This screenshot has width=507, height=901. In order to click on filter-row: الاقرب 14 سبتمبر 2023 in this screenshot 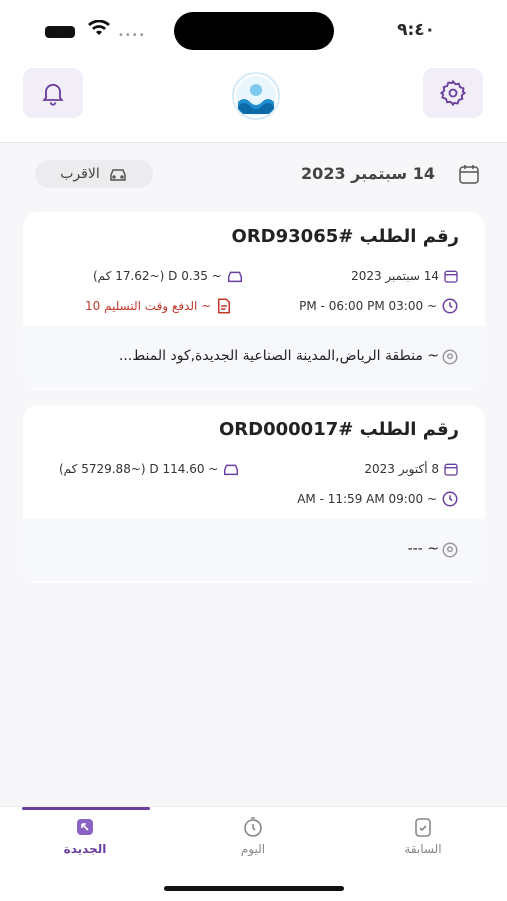, I will do `click(253, 176)`.